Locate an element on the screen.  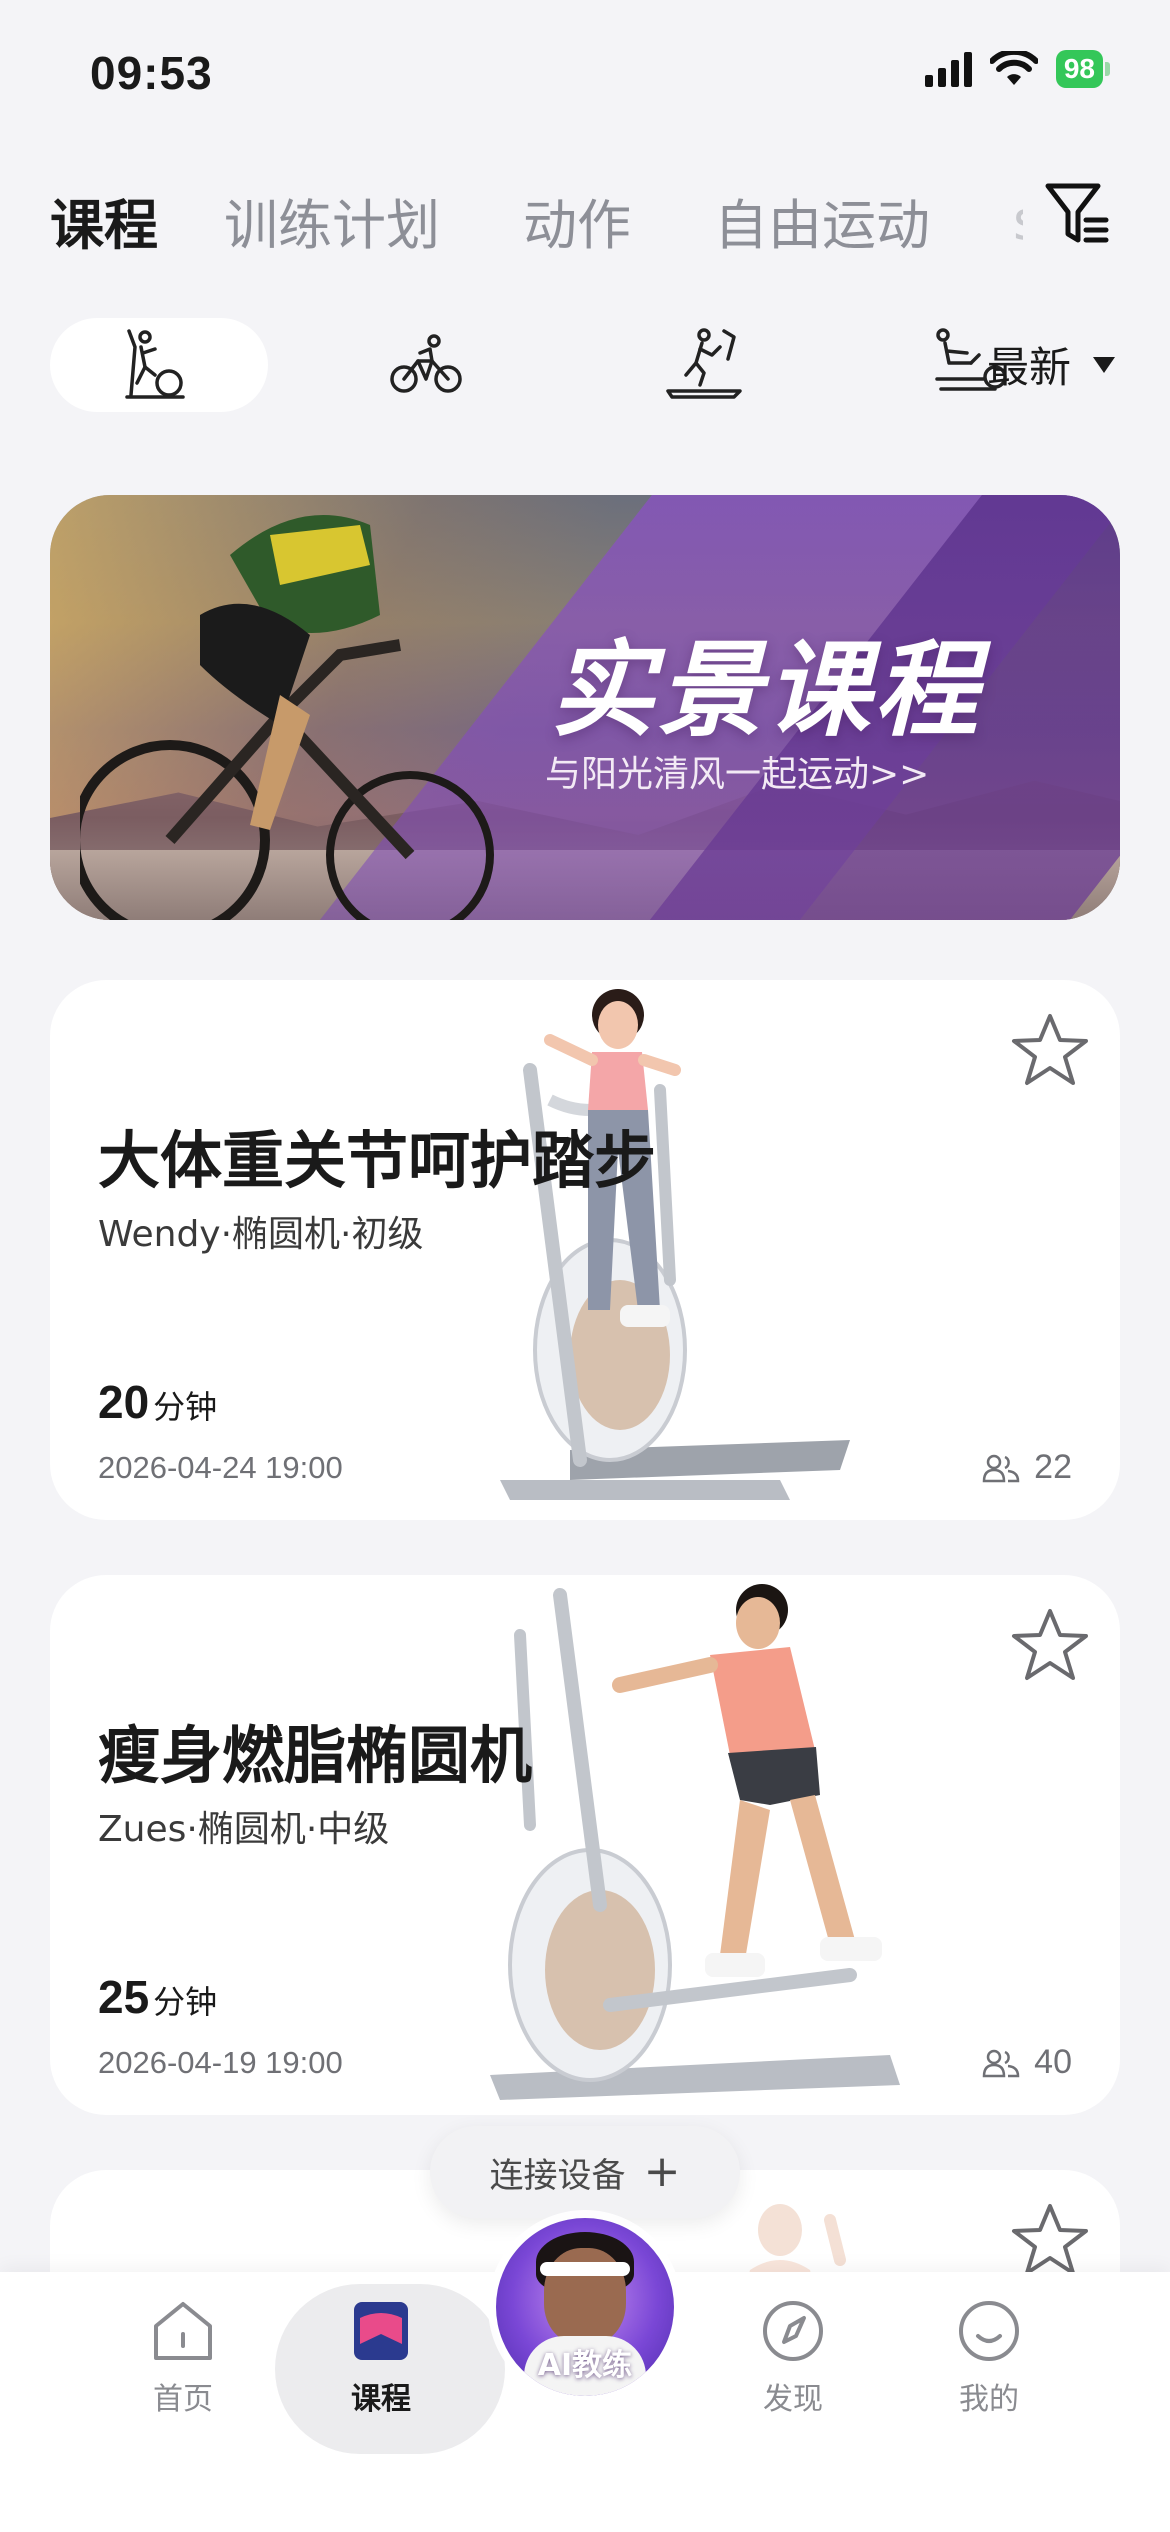
nav-label-mine: 我的 is located at coordinates (989, 2399).